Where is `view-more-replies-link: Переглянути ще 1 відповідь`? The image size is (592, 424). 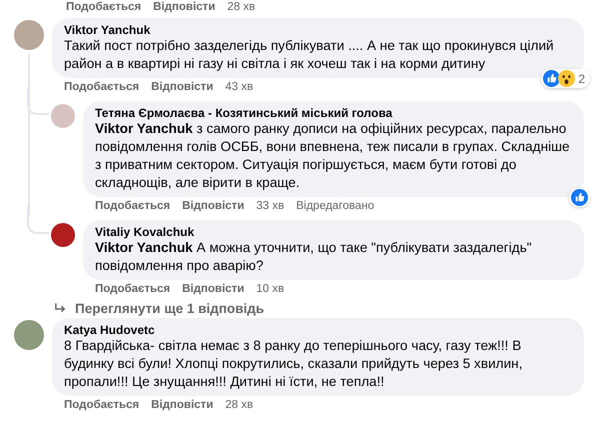
view-more-replies-link: Переглянути ще 1 відповідь is located at coordinates (169, 308).